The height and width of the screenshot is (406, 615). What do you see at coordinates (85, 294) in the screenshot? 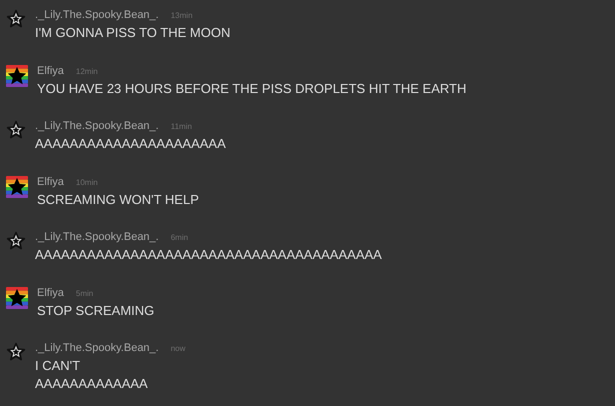
I see `message-time: 5min` at bounding box center [85, 294].